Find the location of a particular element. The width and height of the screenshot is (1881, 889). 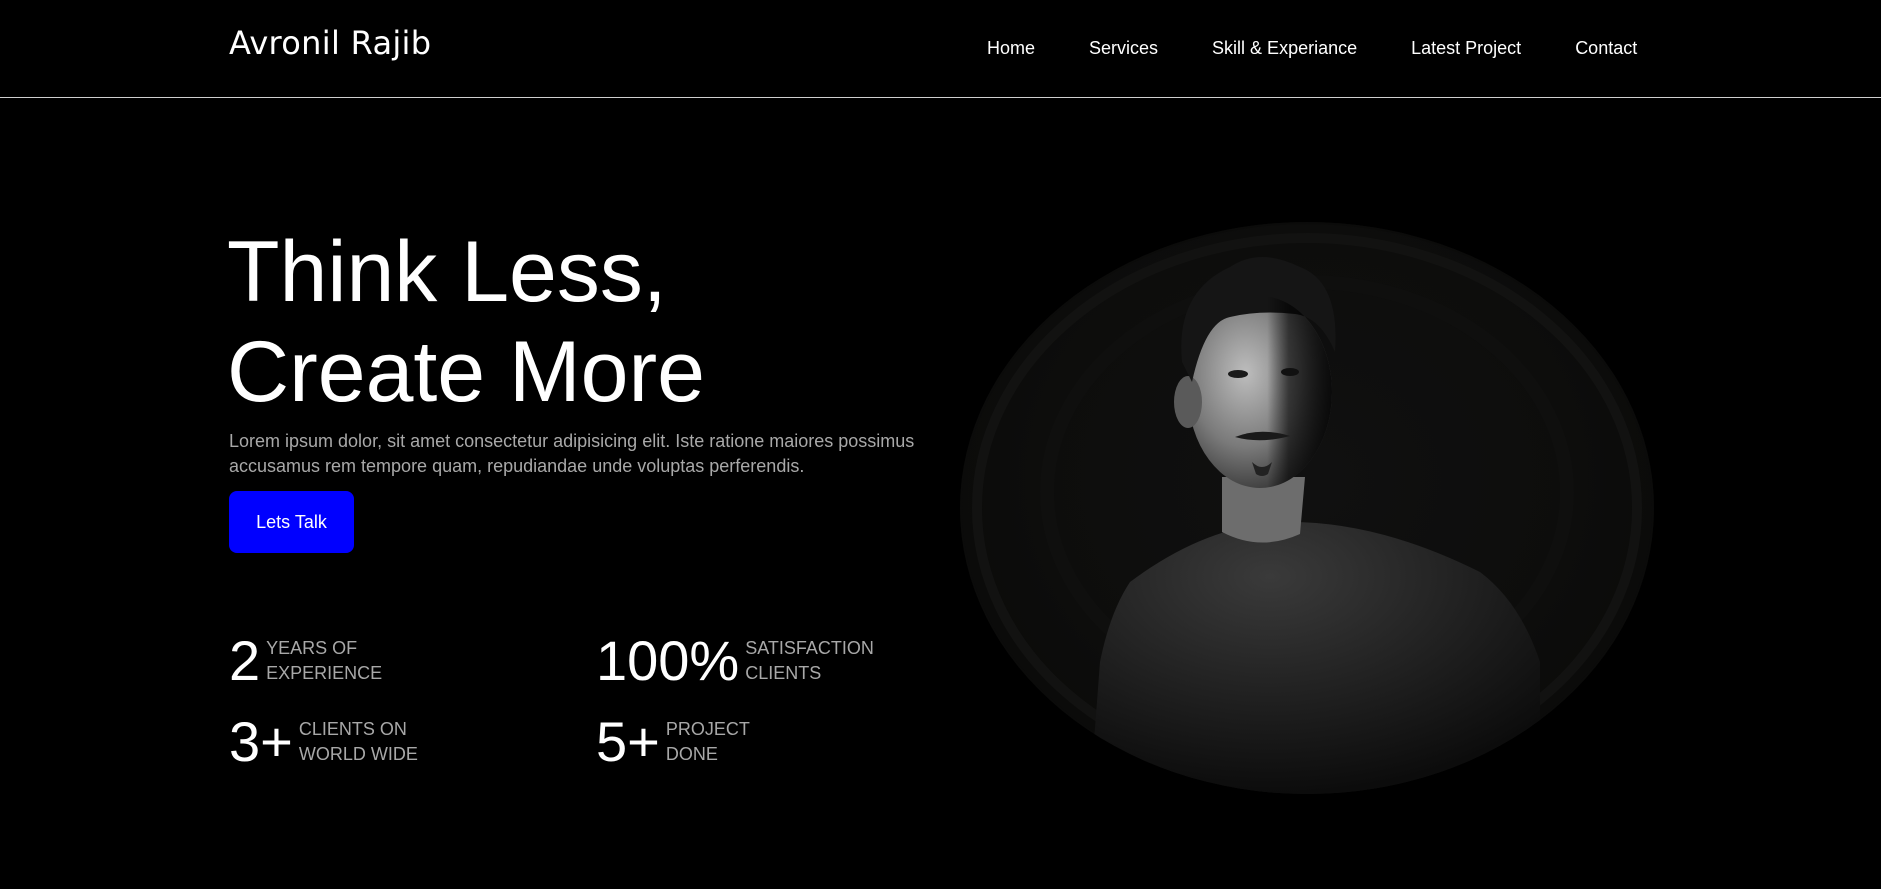

nav-contact: Contact is located at coordinates (1606, 48).